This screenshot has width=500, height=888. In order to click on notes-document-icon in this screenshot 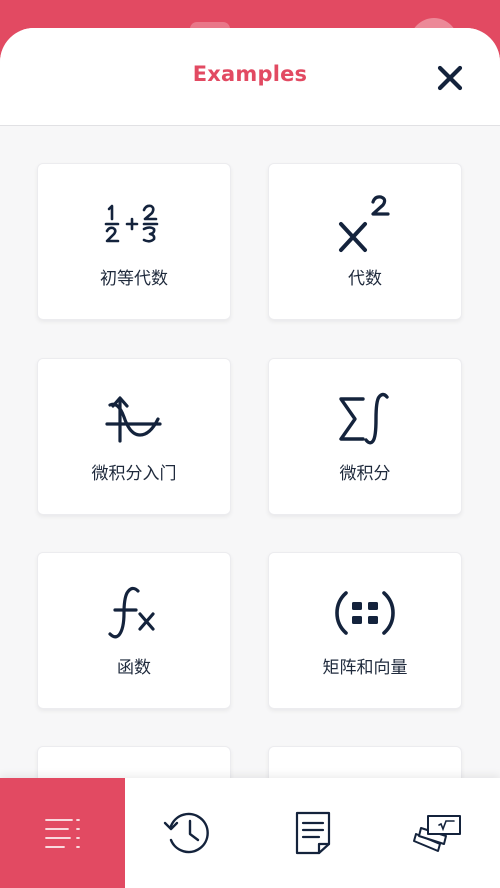, I will do `click(312, 833)`.